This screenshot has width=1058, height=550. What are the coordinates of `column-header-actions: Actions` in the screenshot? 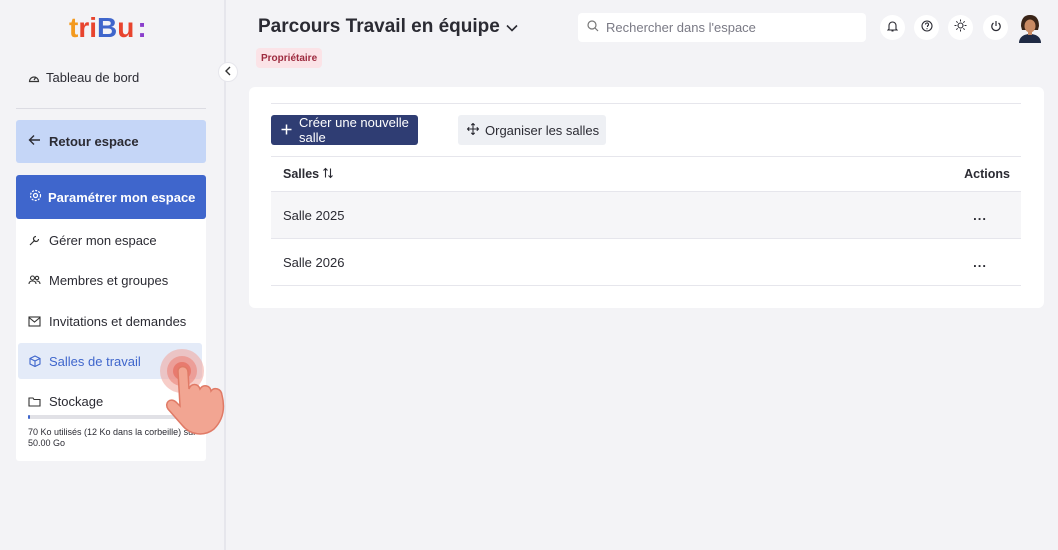 It's located at (987, 174).